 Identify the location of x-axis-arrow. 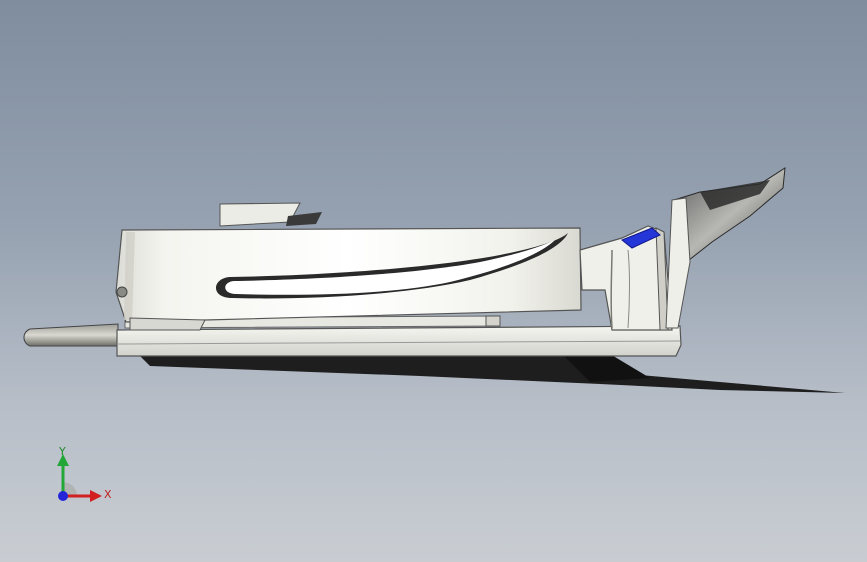
(96, 496).